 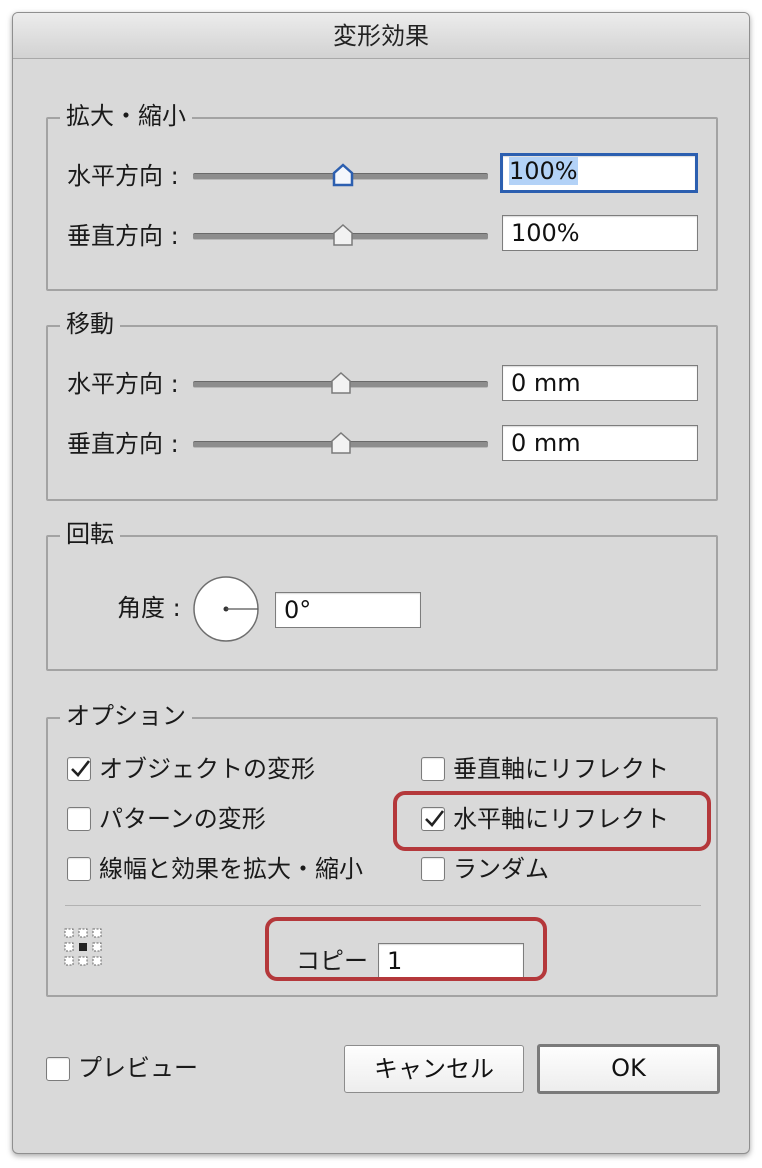 I want to click on move-group: 移動 水平方向 : 0 mm 垂直方向 : 0 mm, so click(x=382, y=405).